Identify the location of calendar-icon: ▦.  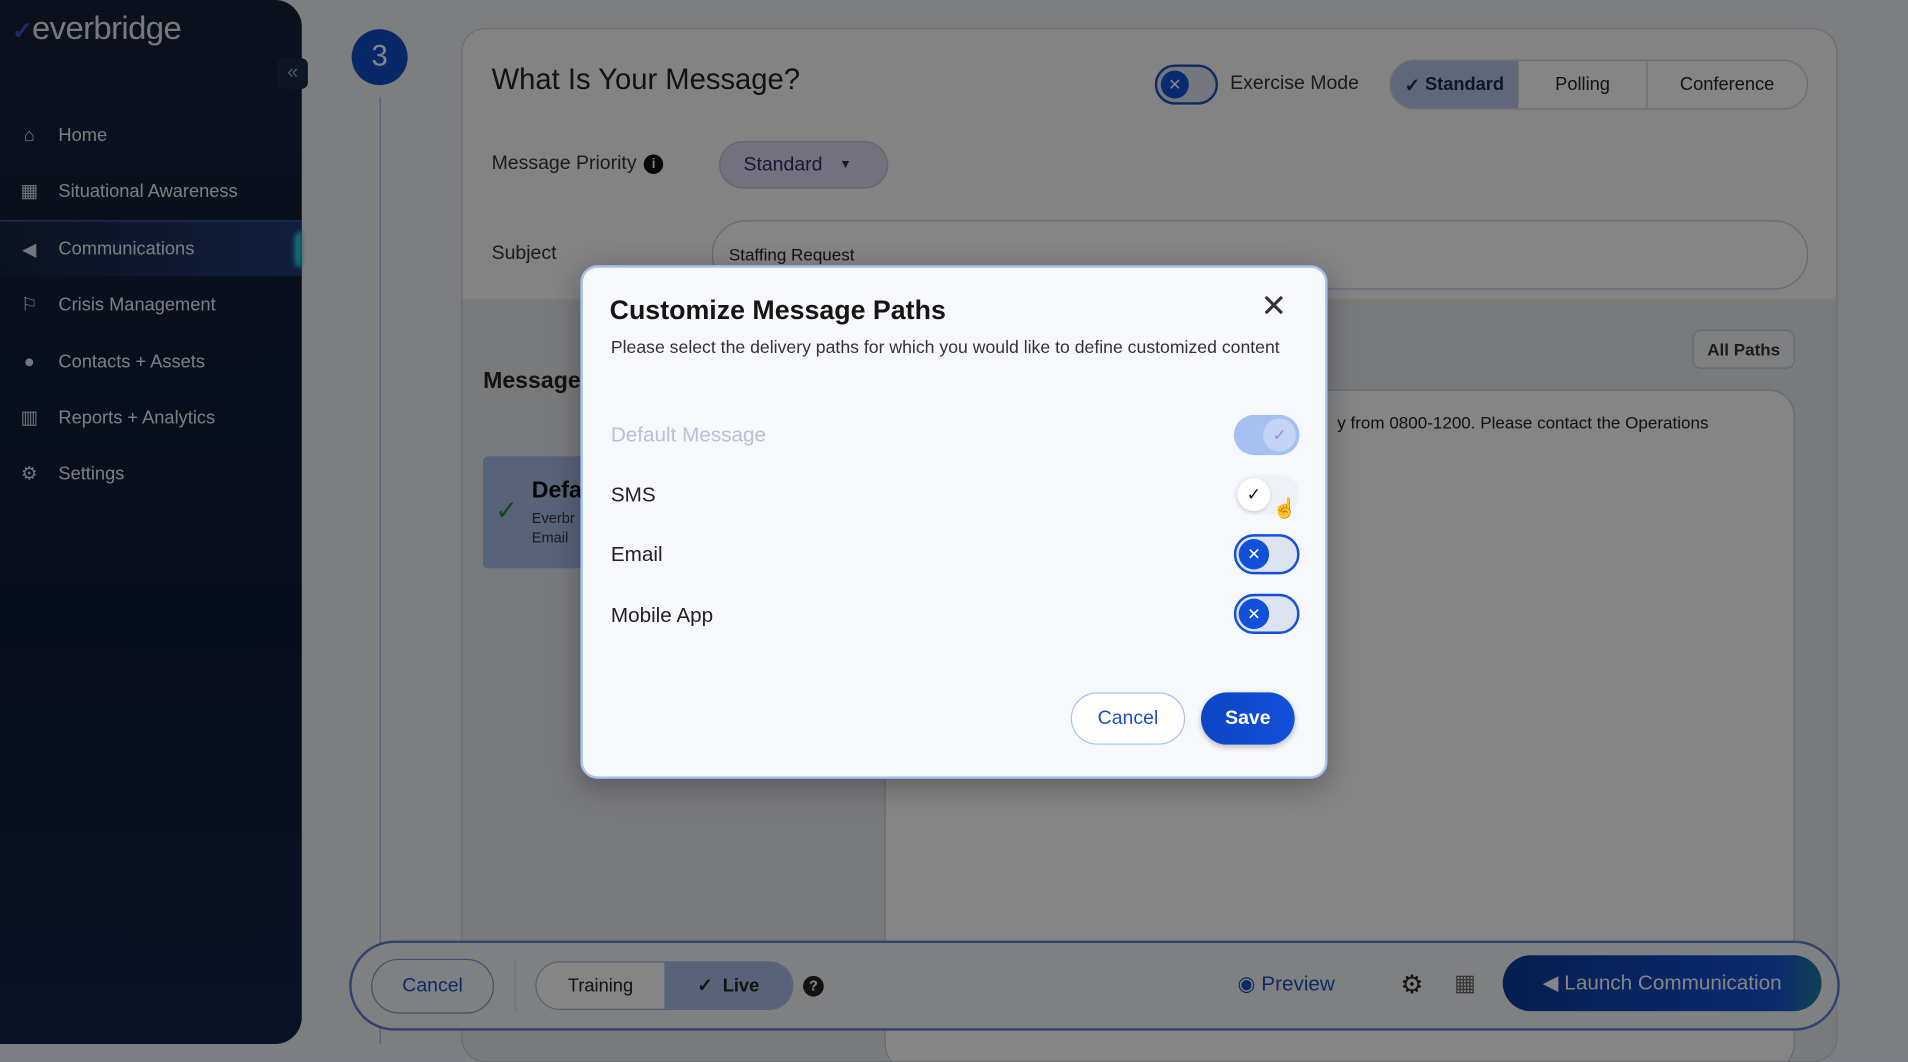
(1465, 984).